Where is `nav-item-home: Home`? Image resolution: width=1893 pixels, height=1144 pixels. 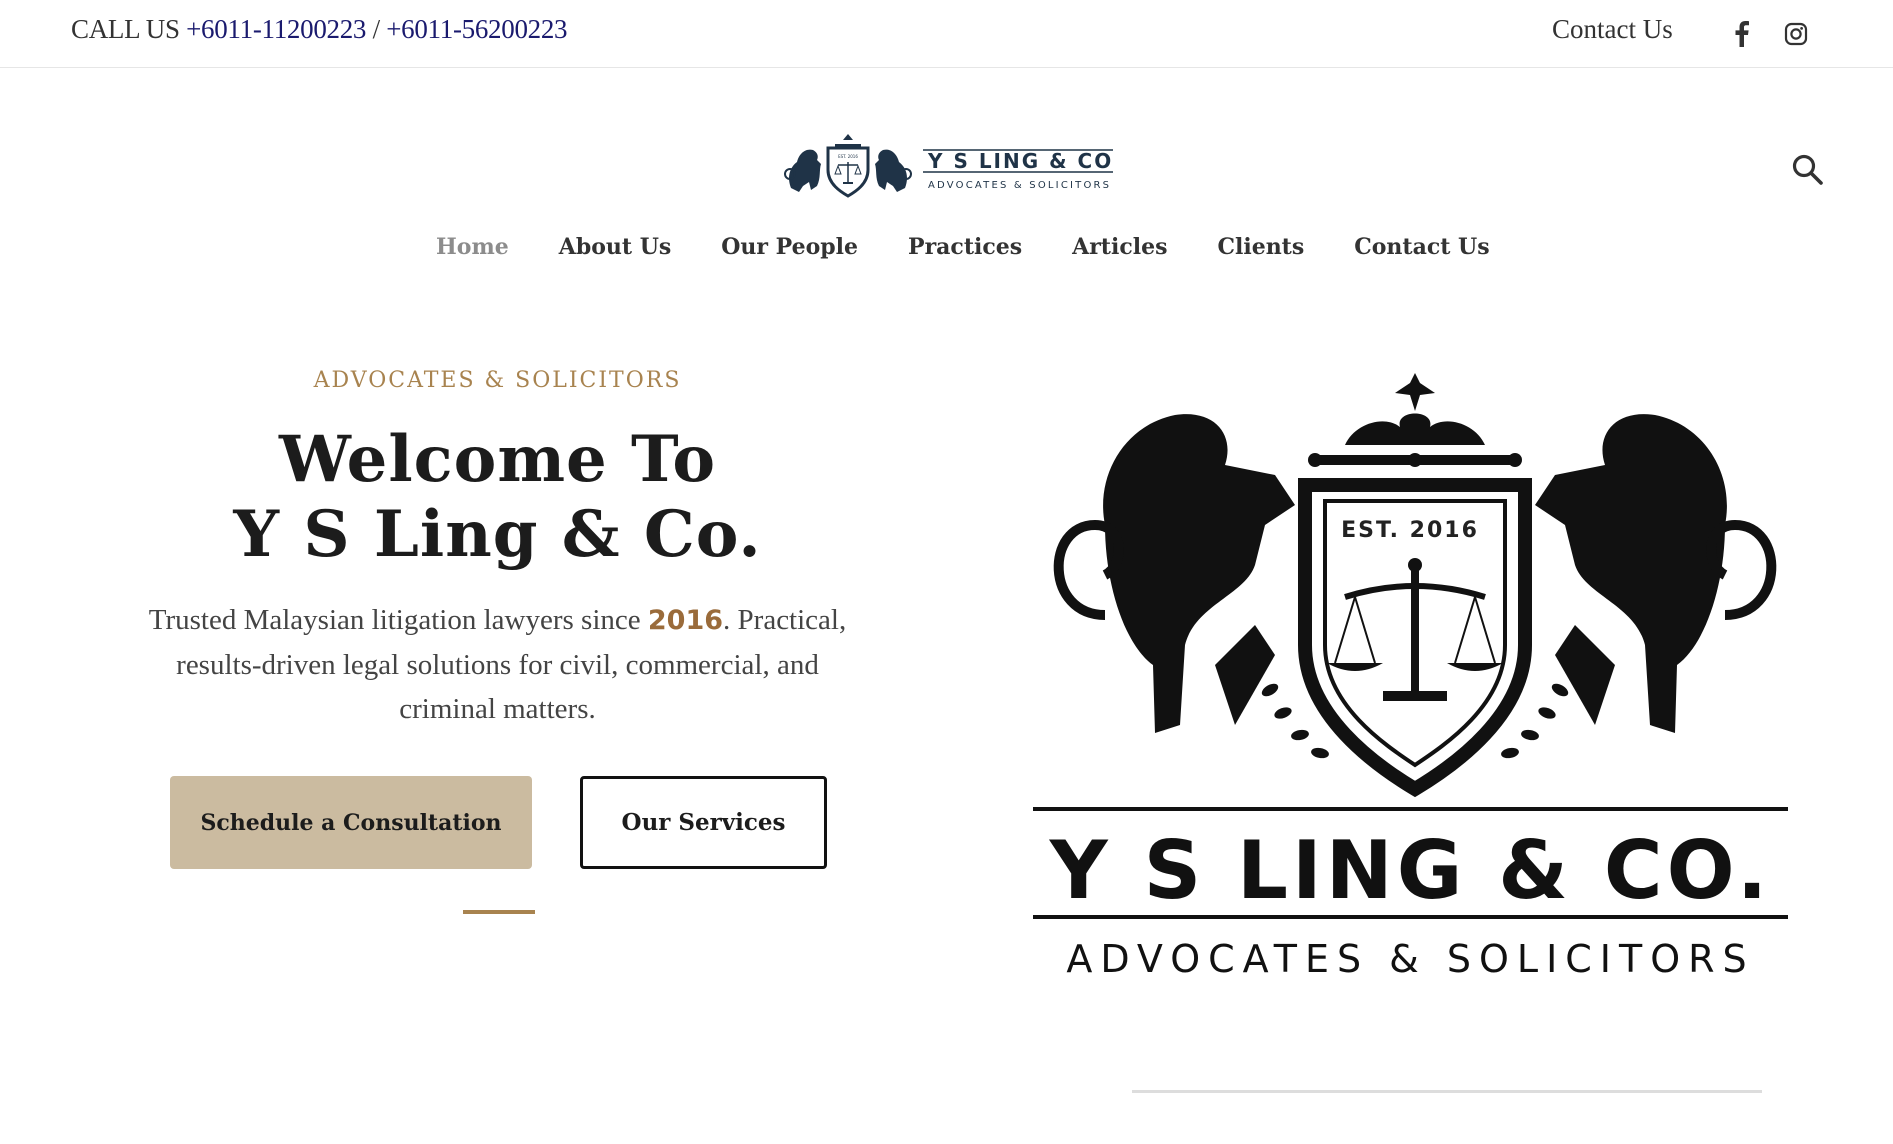 nav-item-home: Home is located at coordinates (472, 247).